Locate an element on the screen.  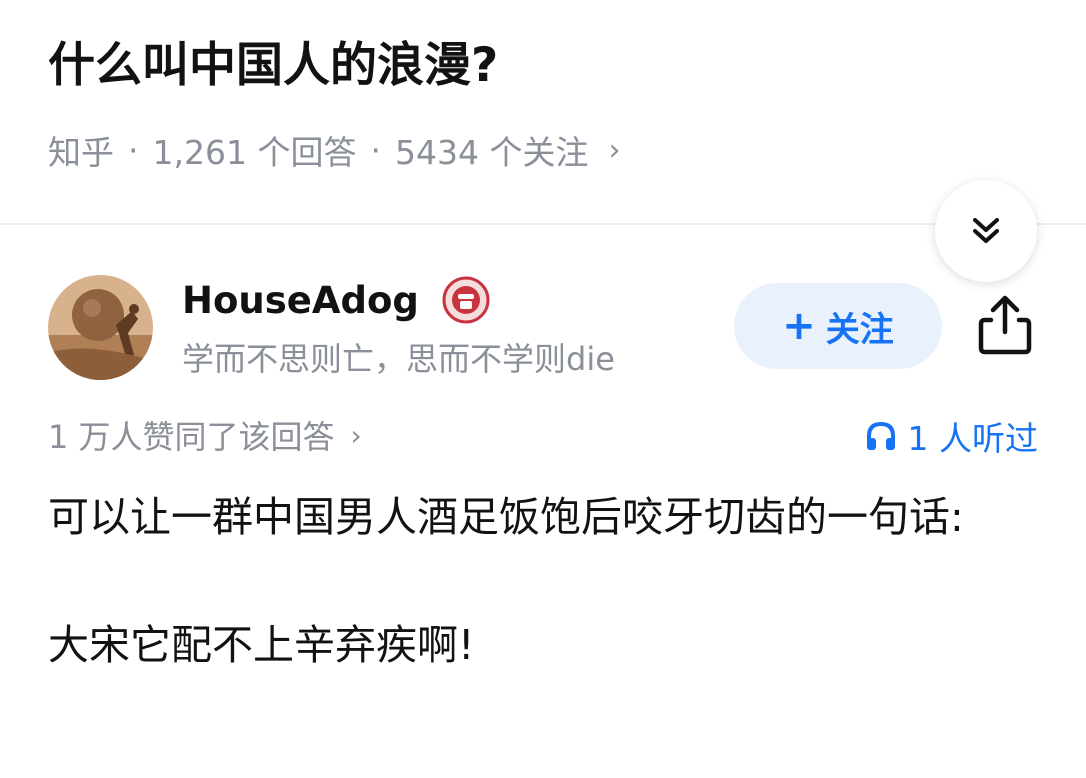
headphones-icon is located at coordinates (880, 435).